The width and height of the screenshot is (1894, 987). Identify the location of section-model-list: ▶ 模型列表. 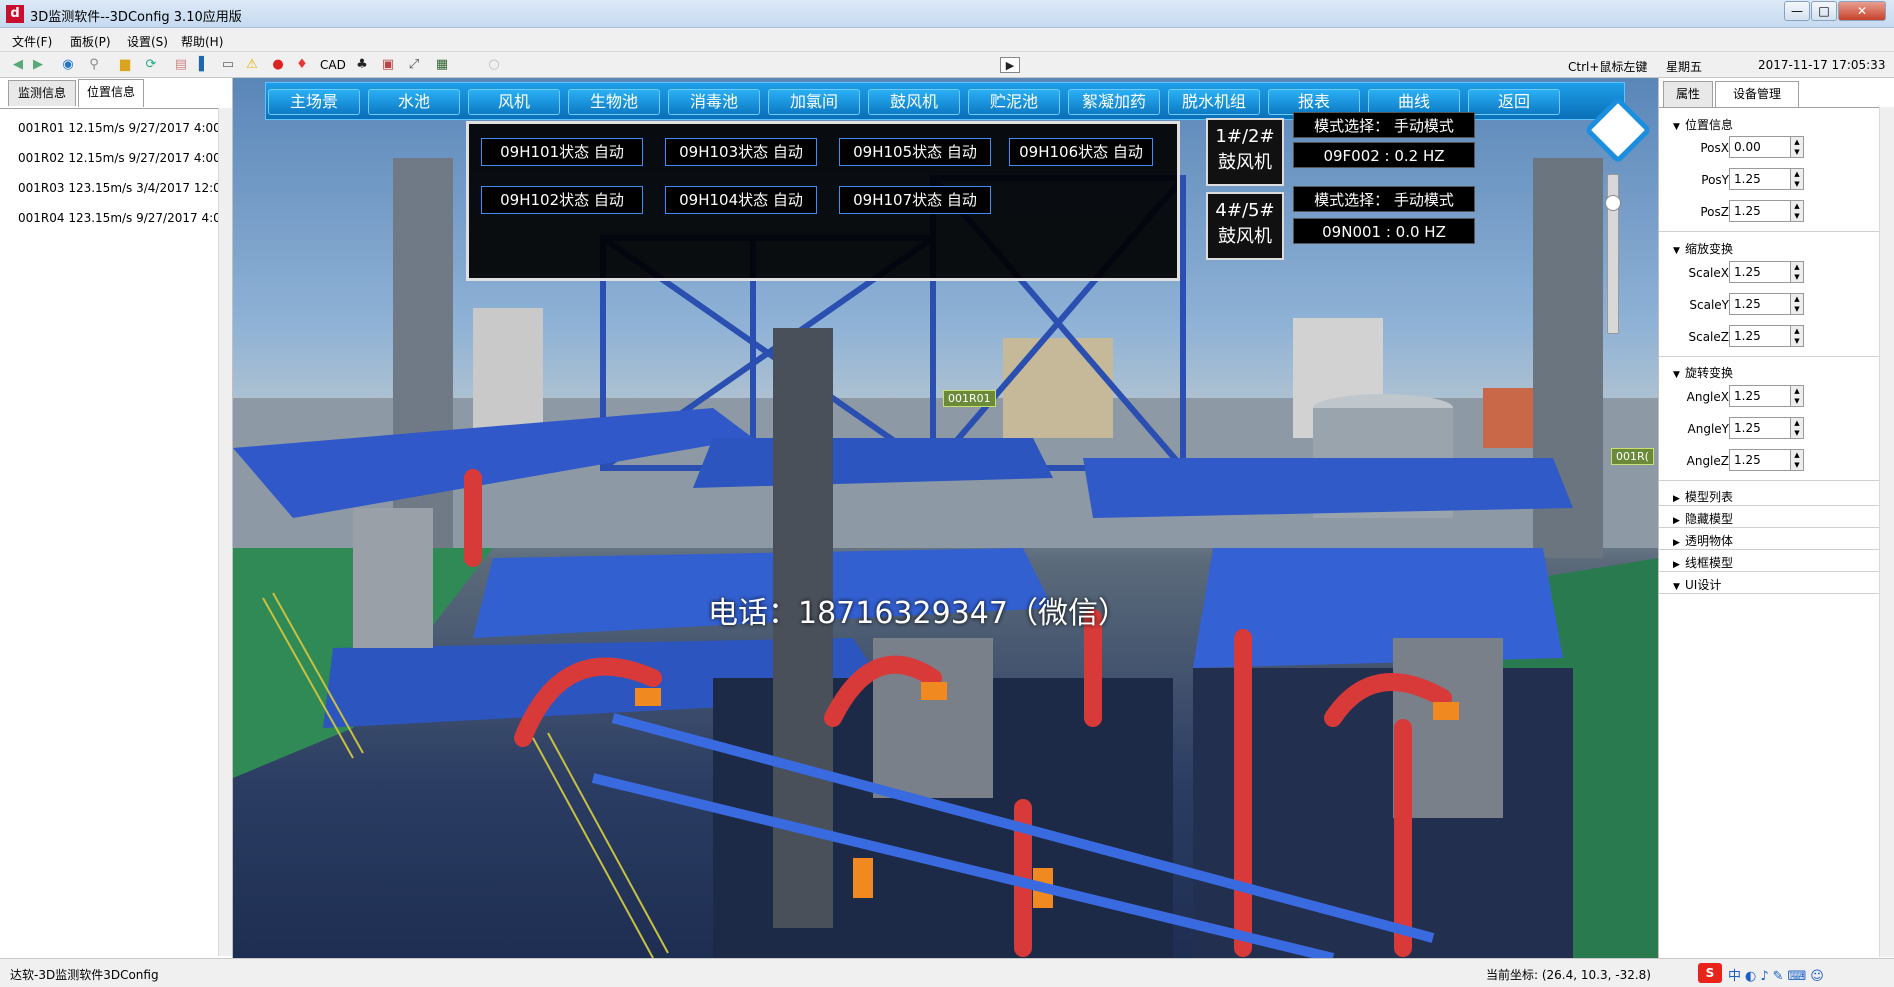
(1703, 496).